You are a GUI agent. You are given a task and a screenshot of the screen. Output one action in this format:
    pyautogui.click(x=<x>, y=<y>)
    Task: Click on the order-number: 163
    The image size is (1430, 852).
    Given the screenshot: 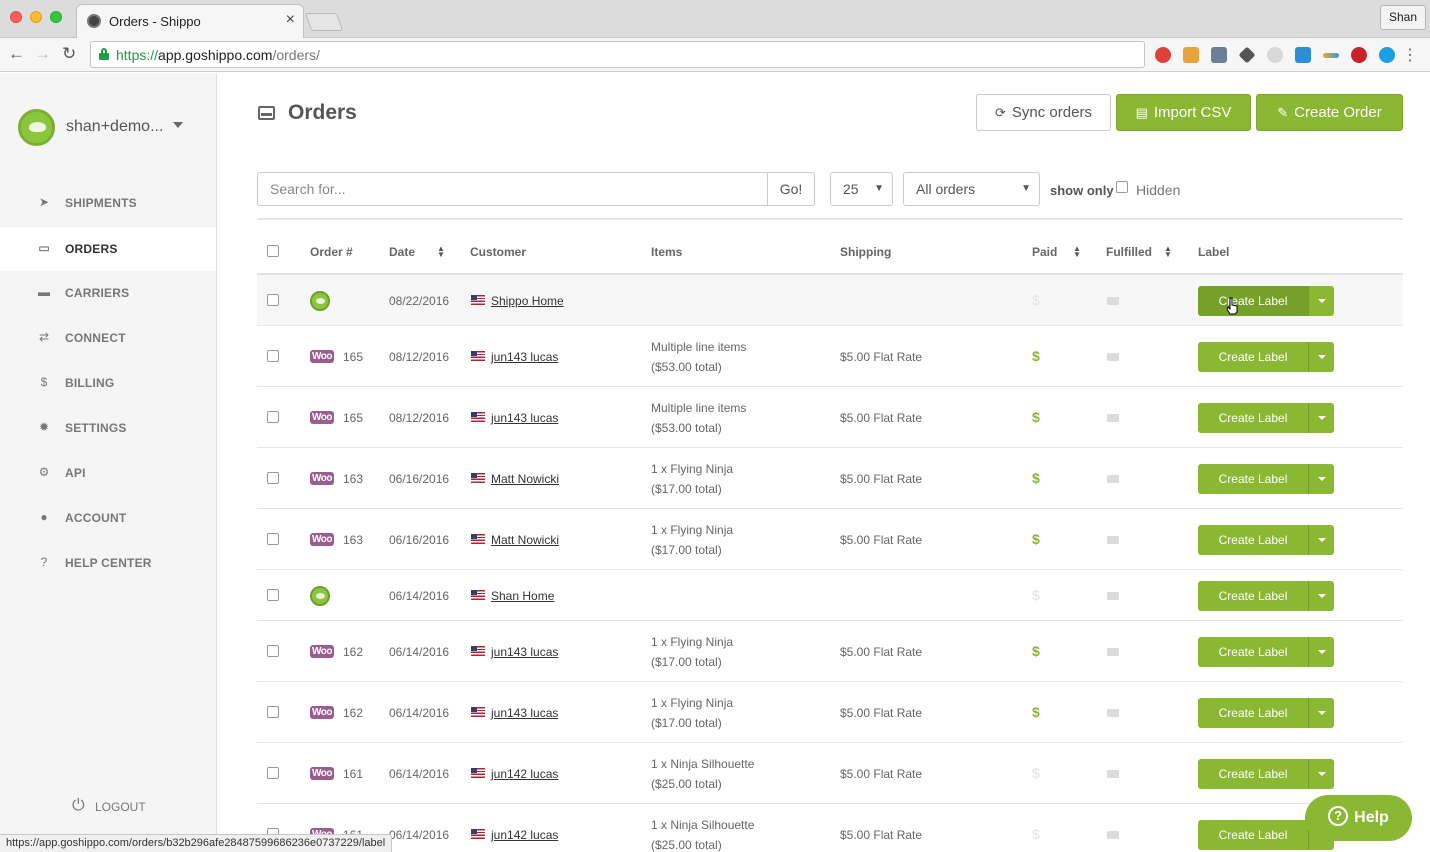 What is the action you would take?
    pyautogui.click(x=353, y=539)
    